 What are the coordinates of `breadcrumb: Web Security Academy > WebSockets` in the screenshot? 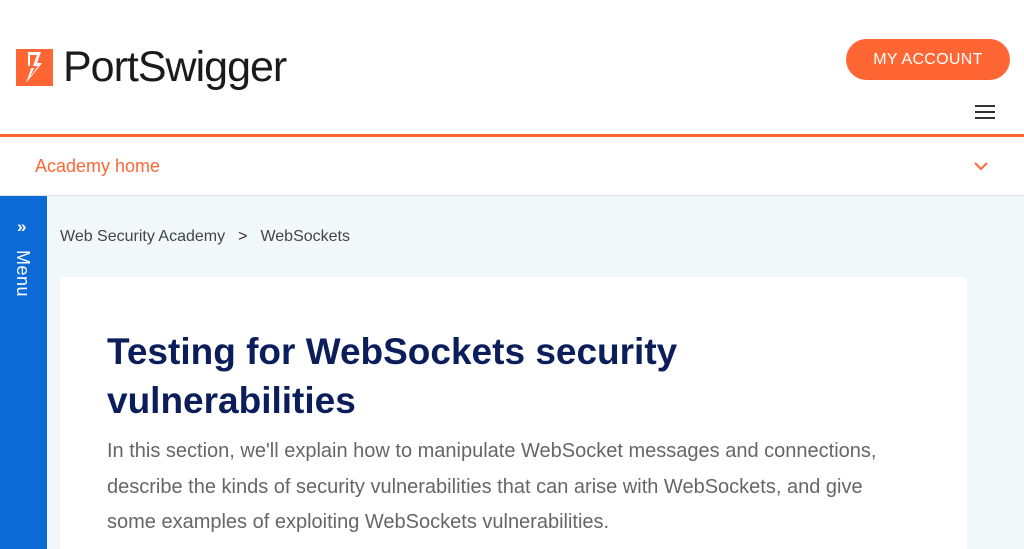 It's located at (205, 237).